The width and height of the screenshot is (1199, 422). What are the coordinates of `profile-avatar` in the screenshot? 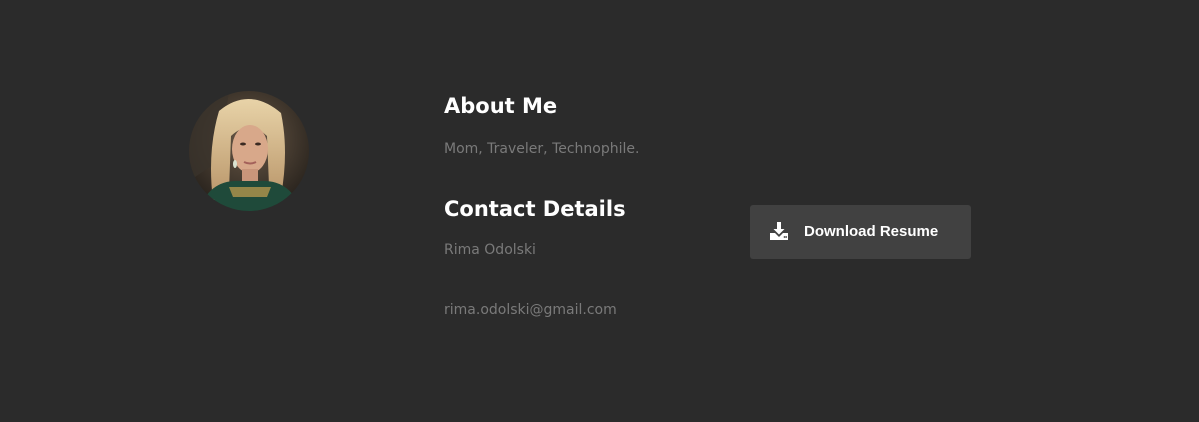 It's located at (249, 151).